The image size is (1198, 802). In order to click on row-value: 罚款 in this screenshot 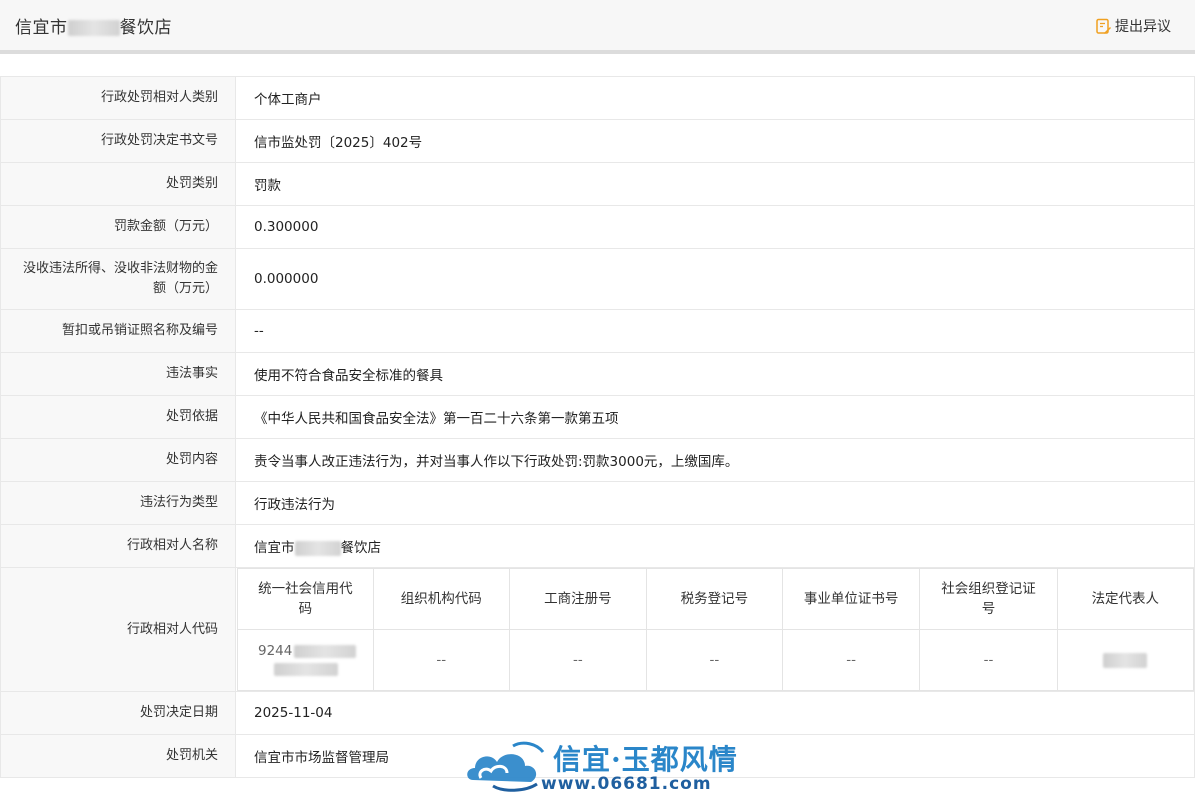, I will do `click(715, 184)`.